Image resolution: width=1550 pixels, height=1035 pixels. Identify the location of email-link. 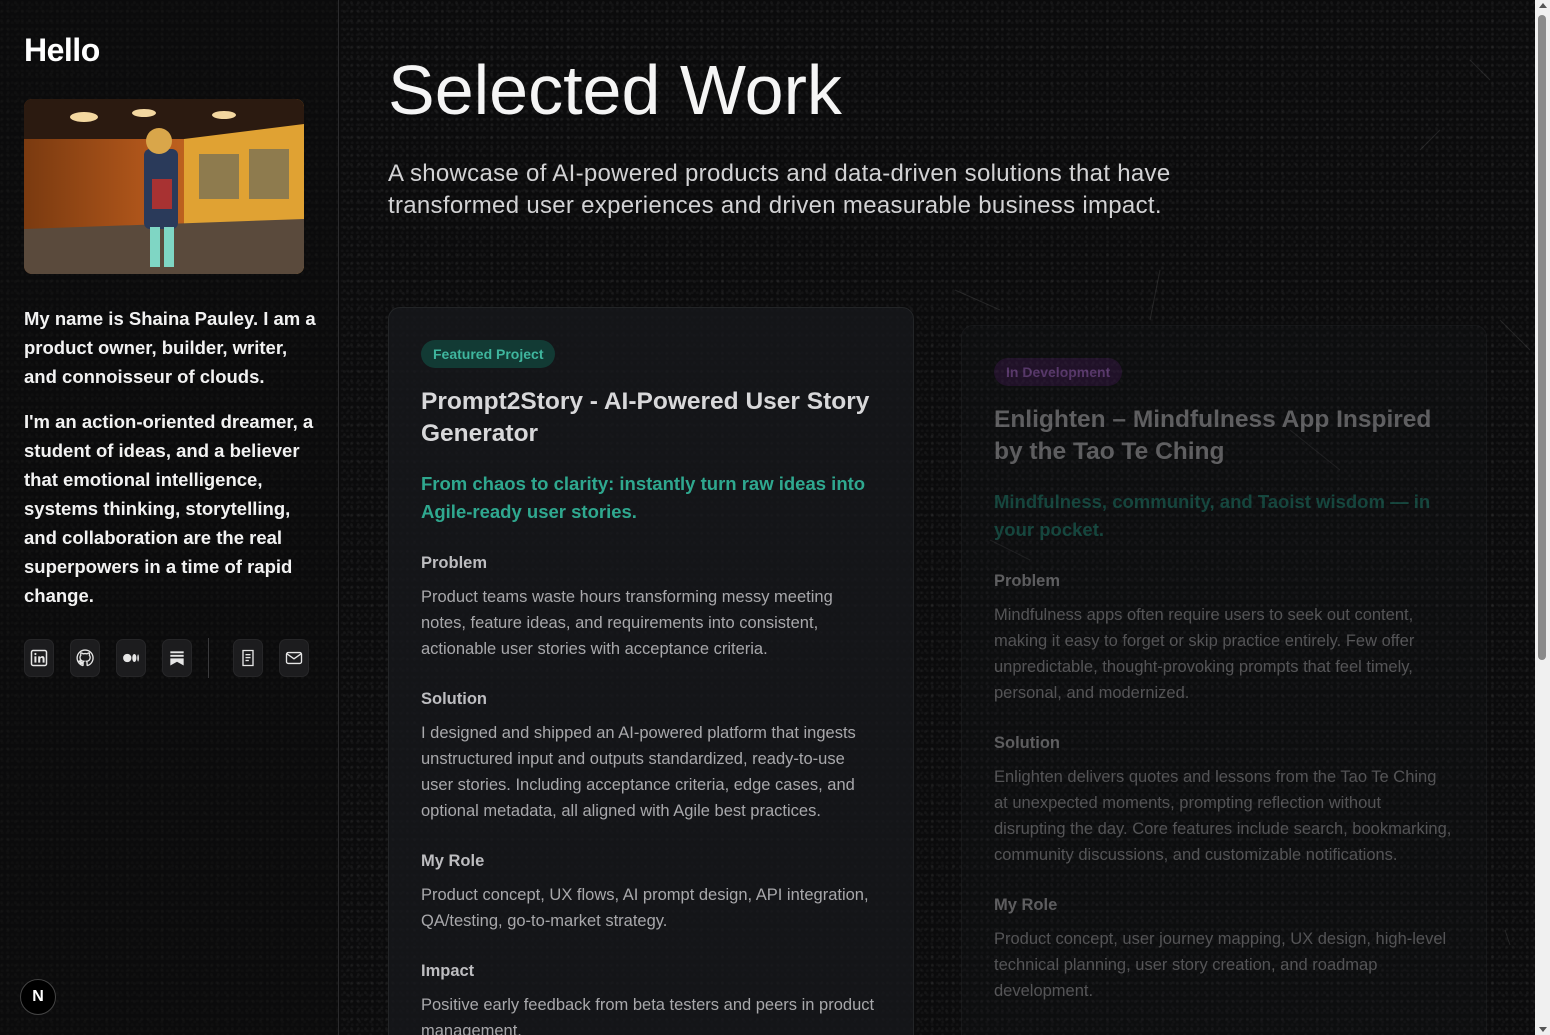
(294, 658).